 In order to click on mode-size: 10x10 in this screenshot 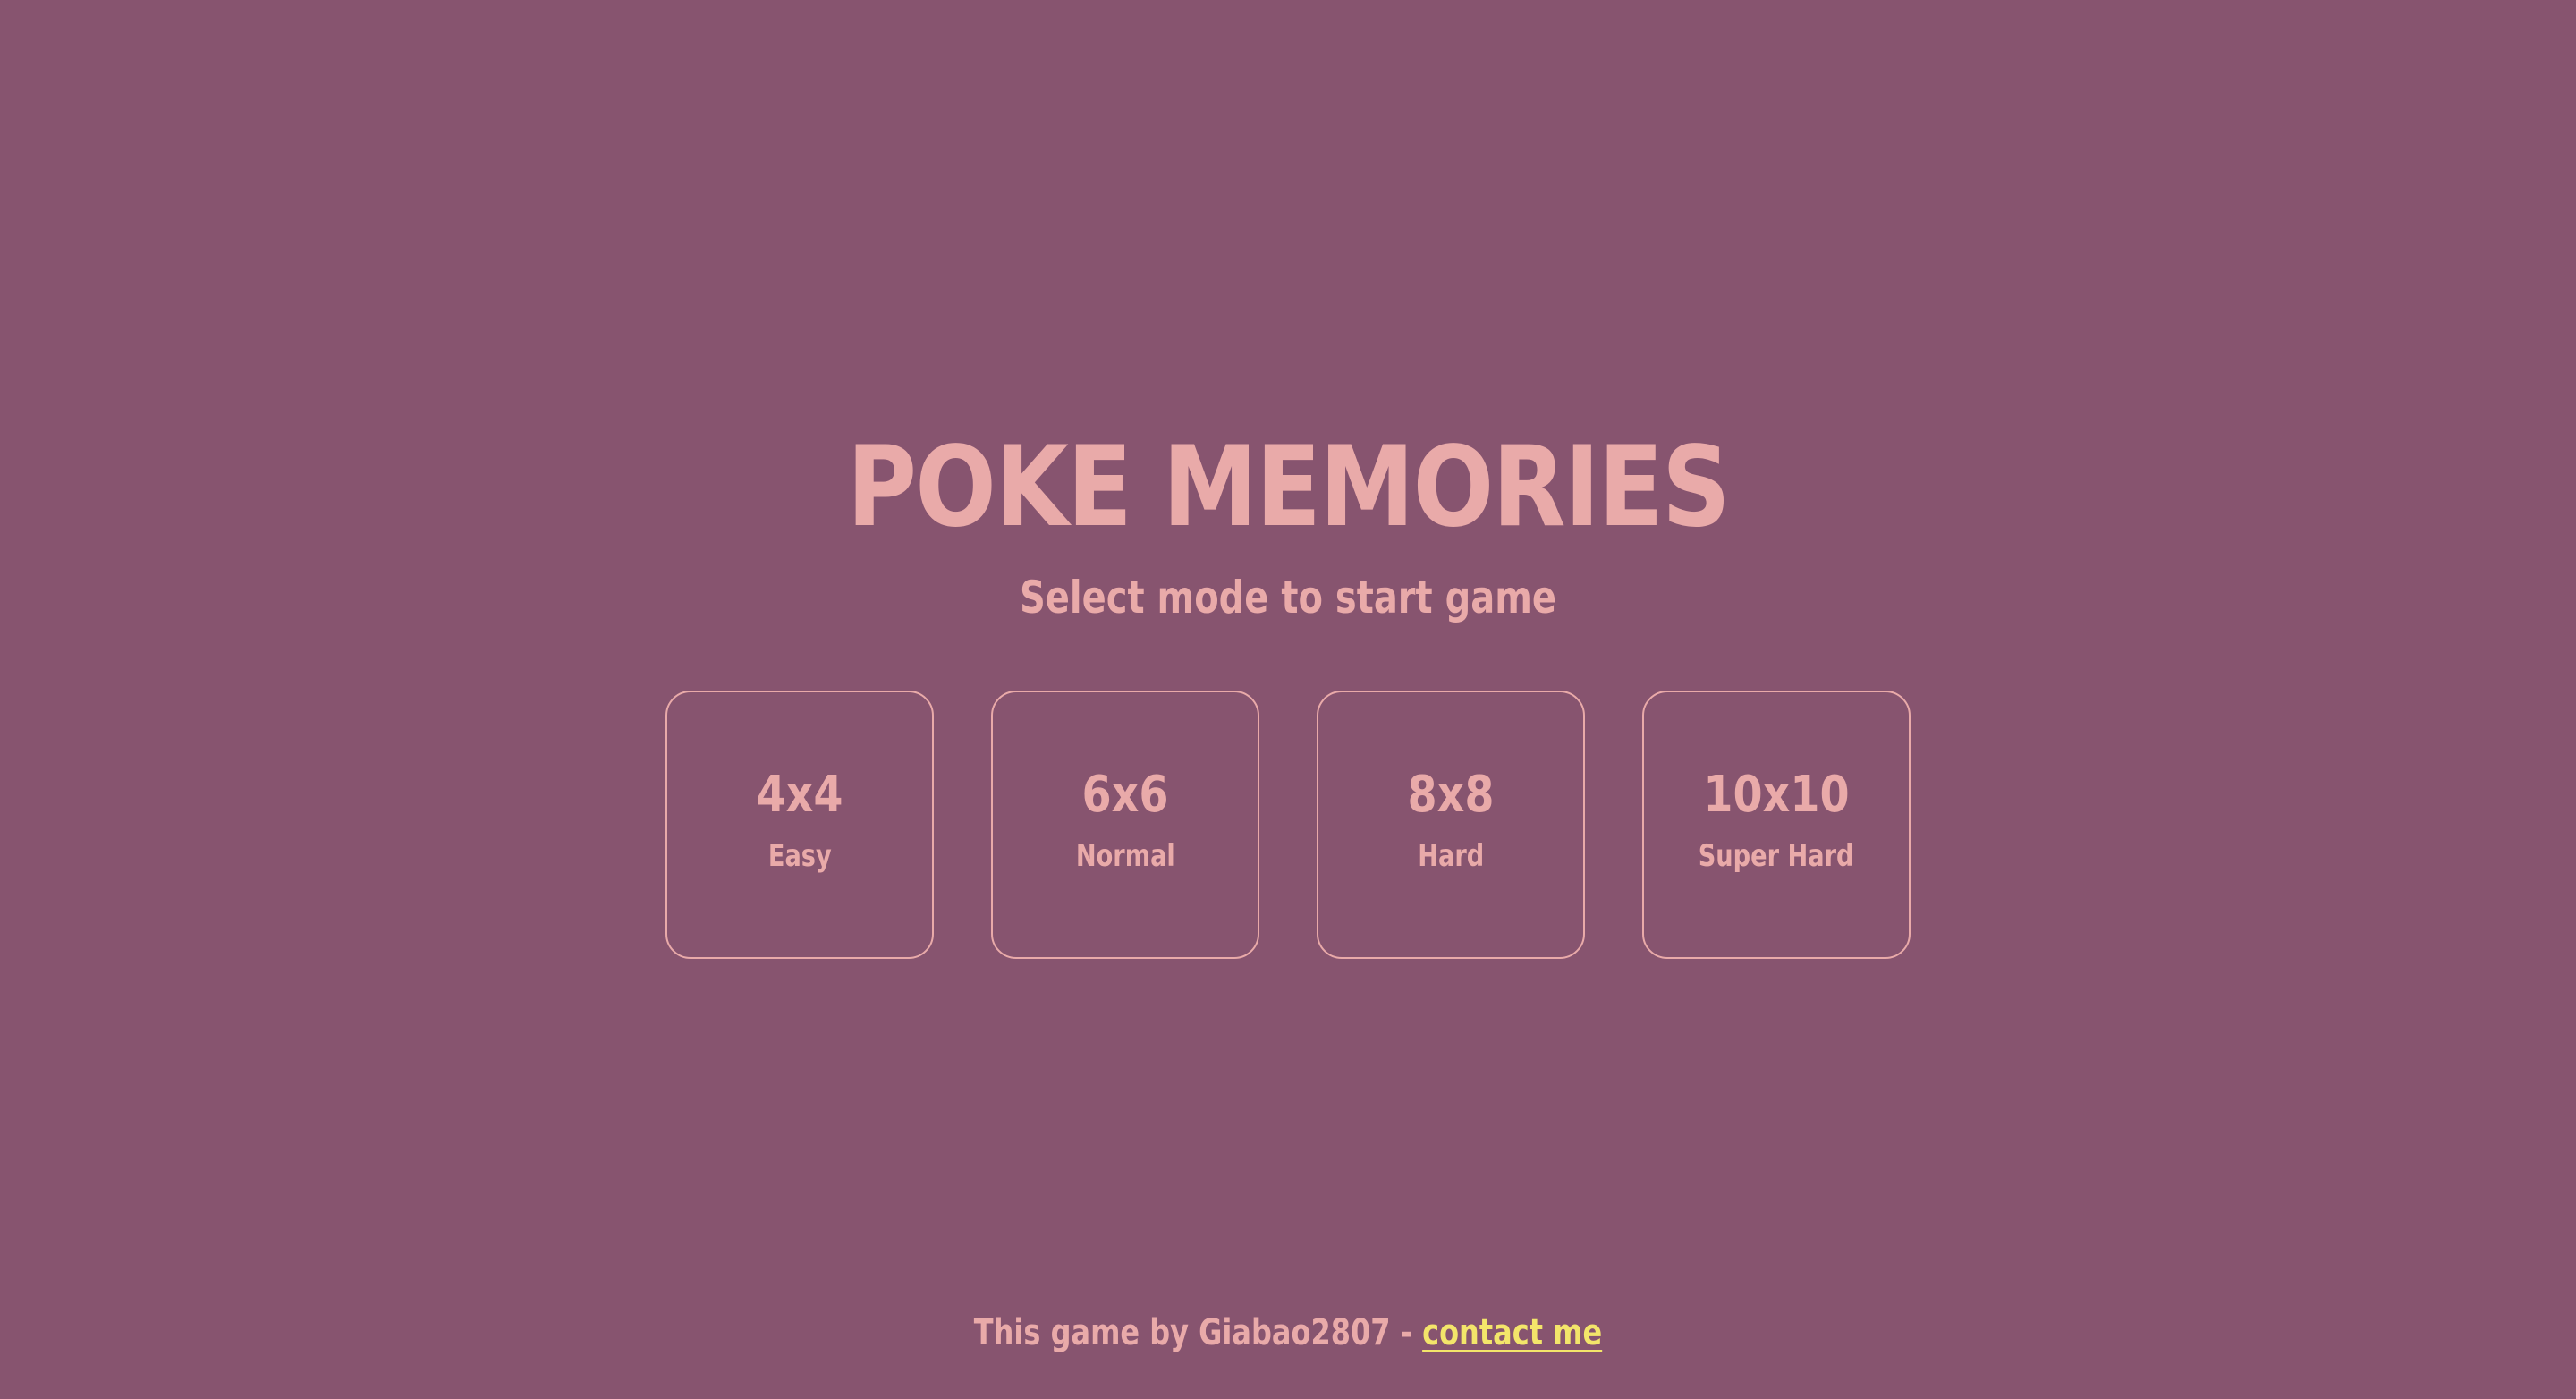, I will do `click(1776, 795)`.